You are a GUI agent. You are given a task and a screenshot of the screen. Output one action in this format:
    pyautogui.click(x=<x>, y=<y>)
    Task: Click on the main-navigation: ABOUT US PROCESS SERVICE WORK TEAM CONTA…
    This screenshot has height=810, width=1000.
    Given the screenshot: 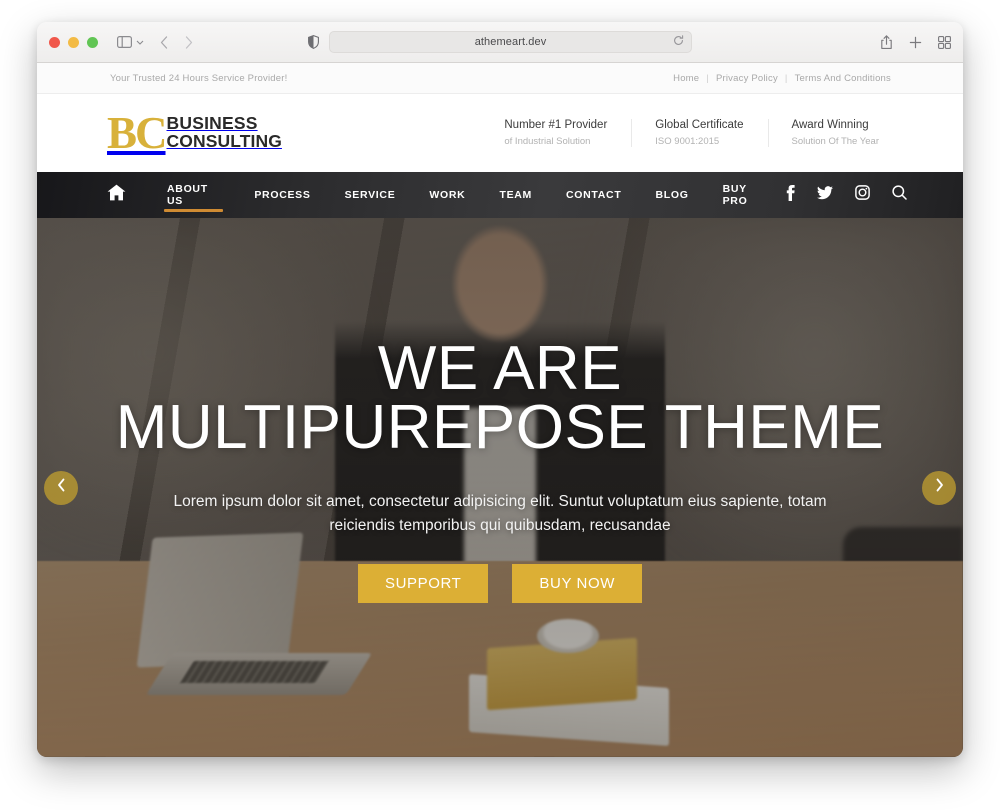 What is the action you would take?
    pyautogui.click(x=500, y=195)
    